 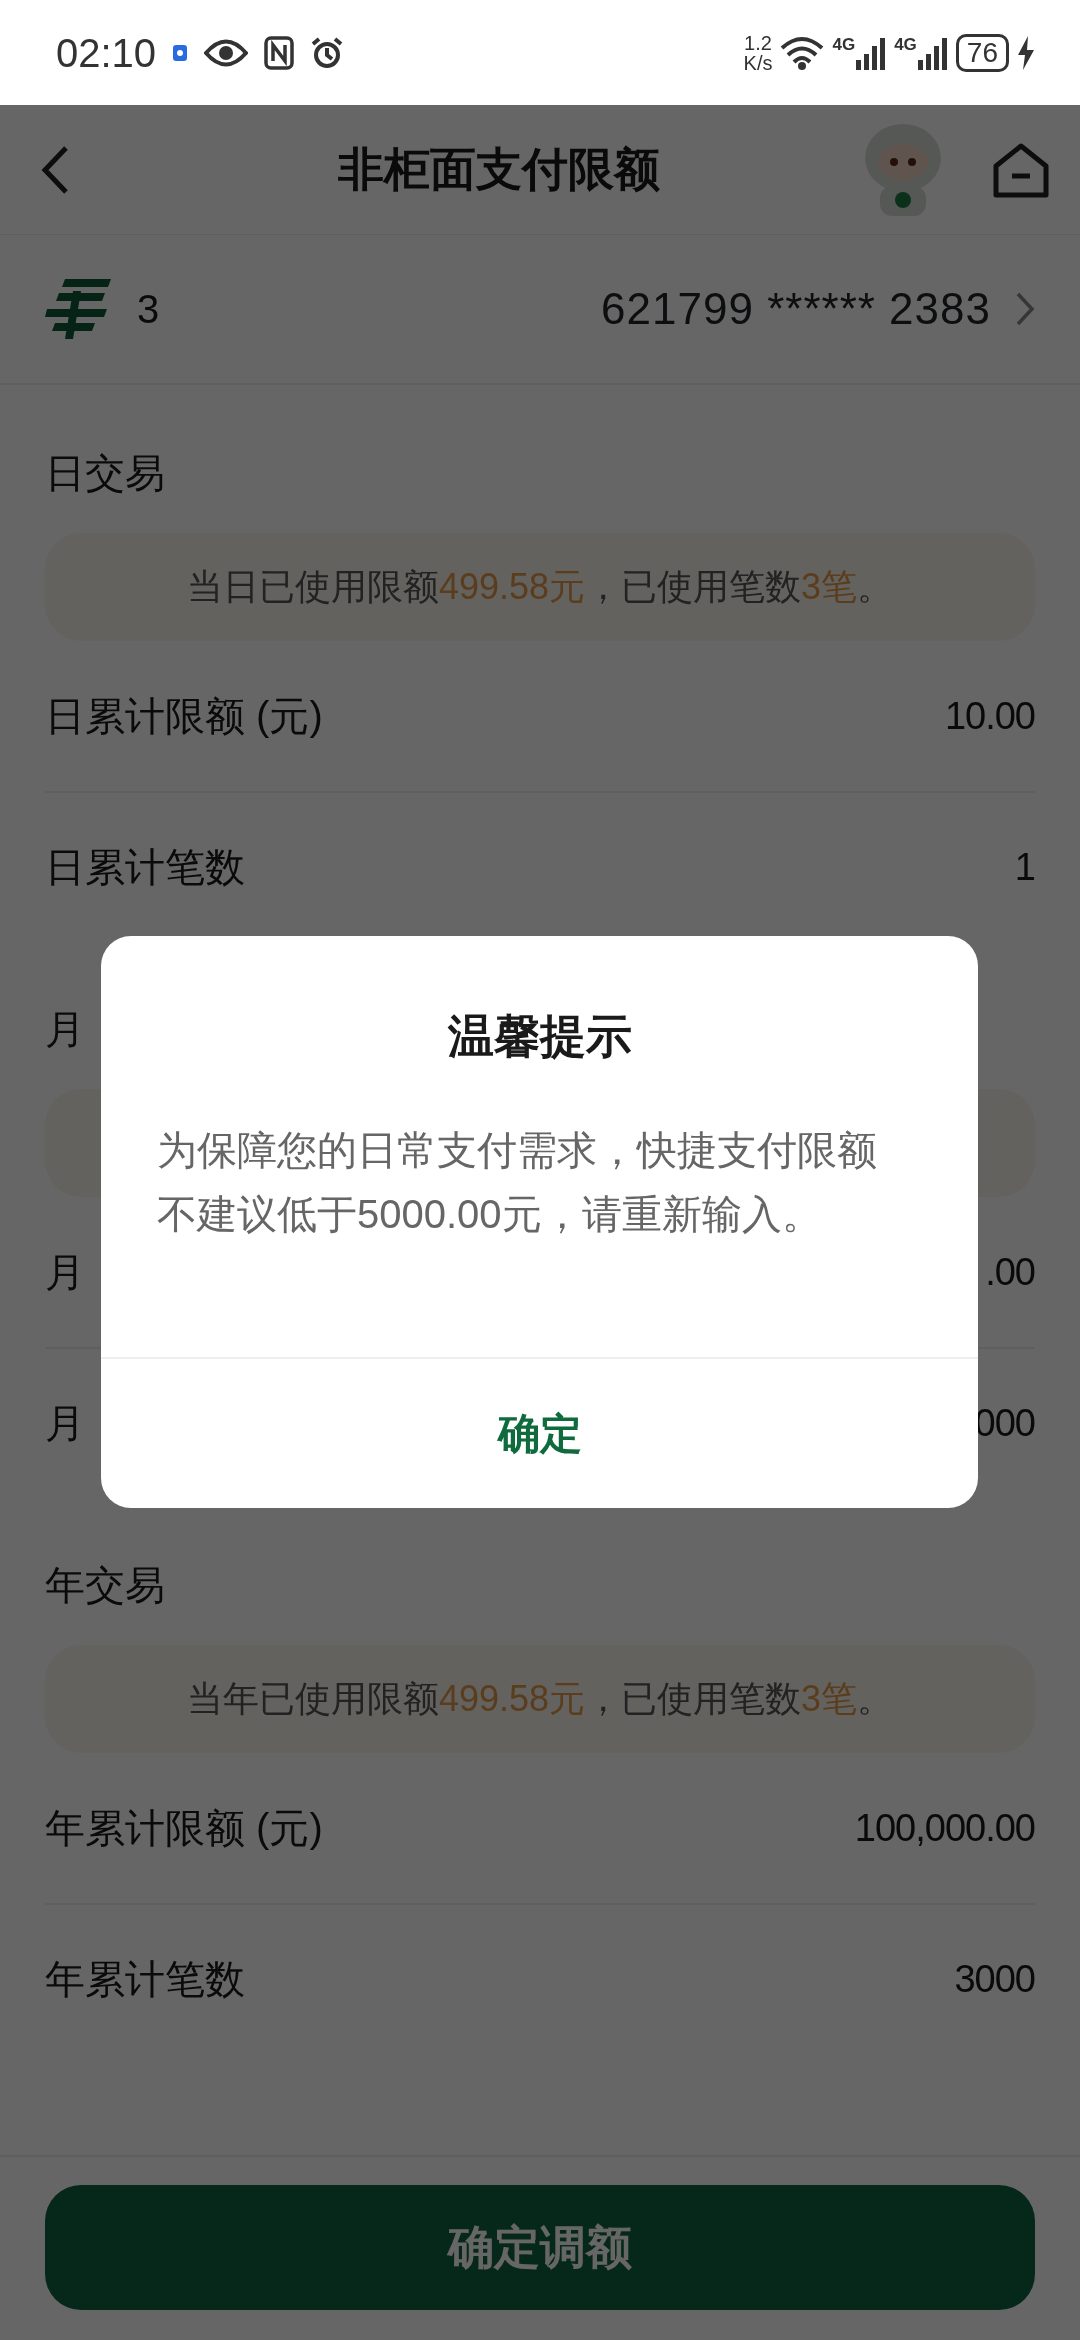 What do you see at coordinates (982, 52) in the screenshot?
I see `battery-level: 76` at bounding box center [982, 52].